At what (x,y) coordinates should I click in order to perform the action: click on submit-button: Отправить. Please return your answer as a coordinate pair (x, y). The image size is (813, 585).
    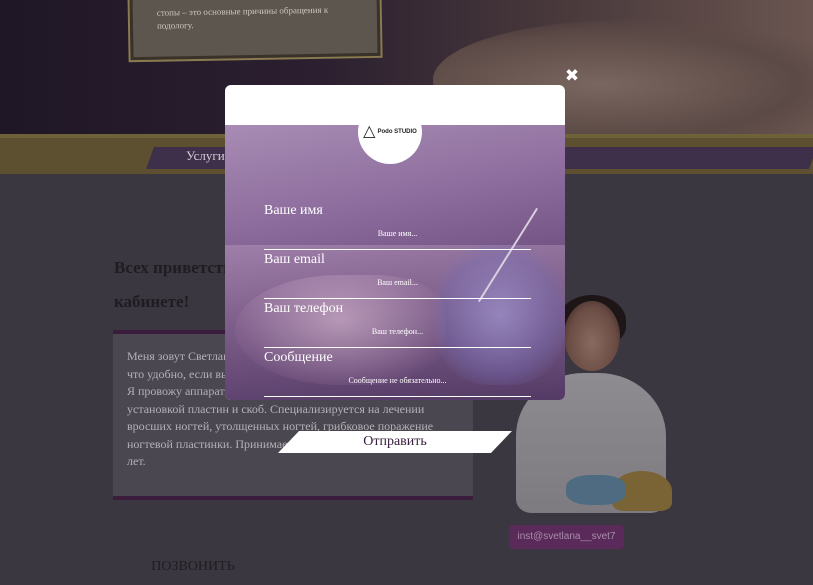
    Looking at the image, I should click on (395, 442).